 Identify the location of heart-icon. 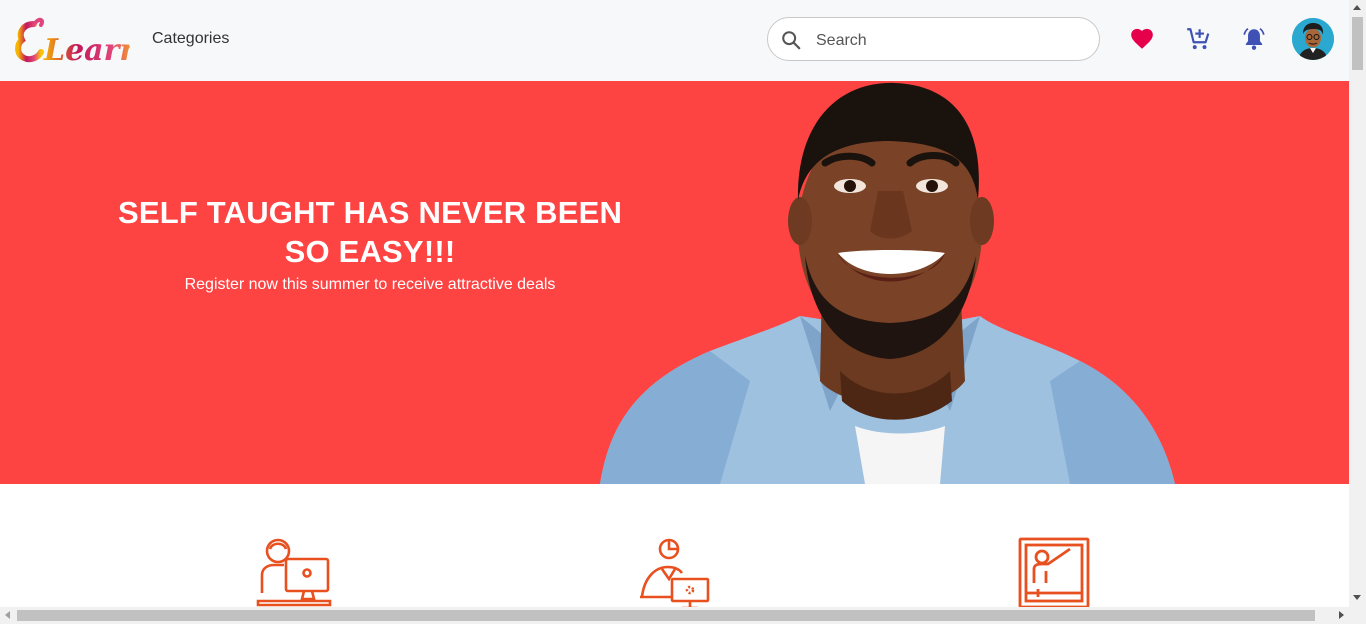
(1142, 39).